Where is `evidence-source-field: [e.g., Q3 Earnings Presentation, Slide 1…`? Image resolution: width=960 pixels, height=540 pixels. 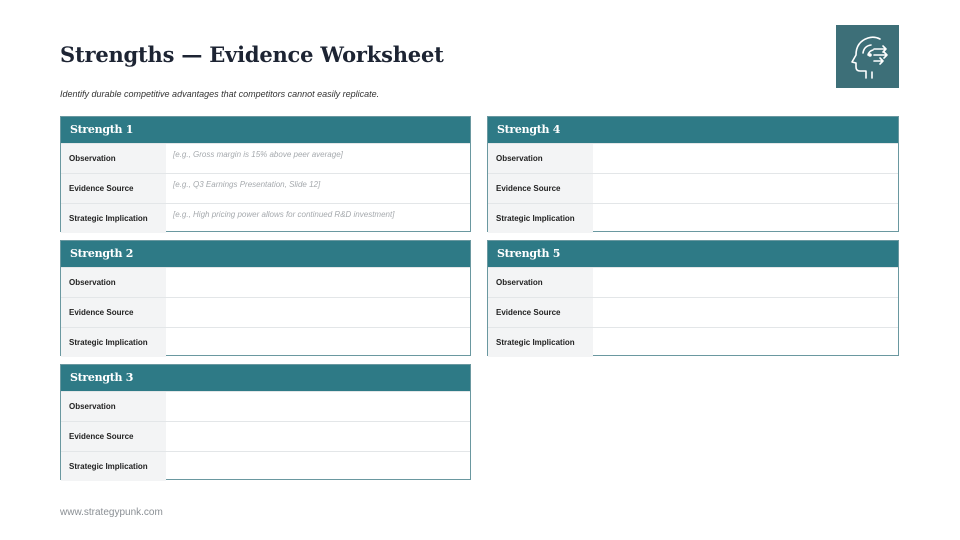 evidence-source-field: [e.g., Q3 Earnings Presentation, Slide 1… is located at coordinates (318, 188).